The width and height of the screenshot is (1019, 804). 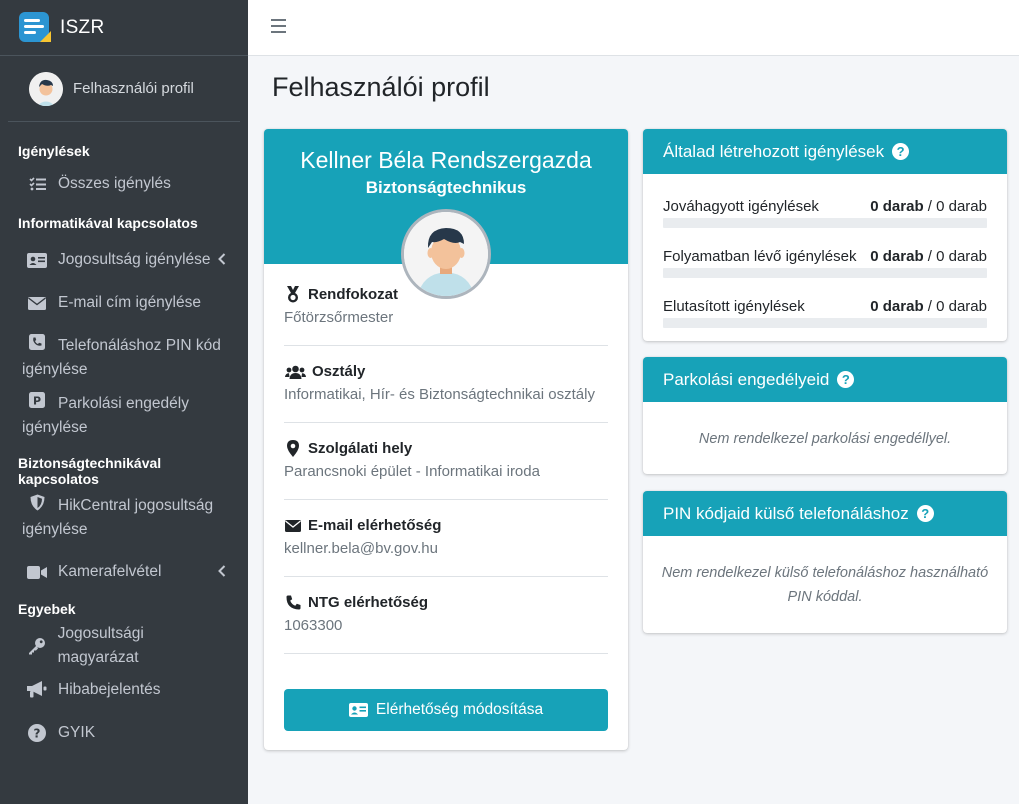 What do you see at coordinates (109, 689) in the screenshot?
I see `sidebar-item-label: Hibabejelentés` at bounding box center [109, 689].